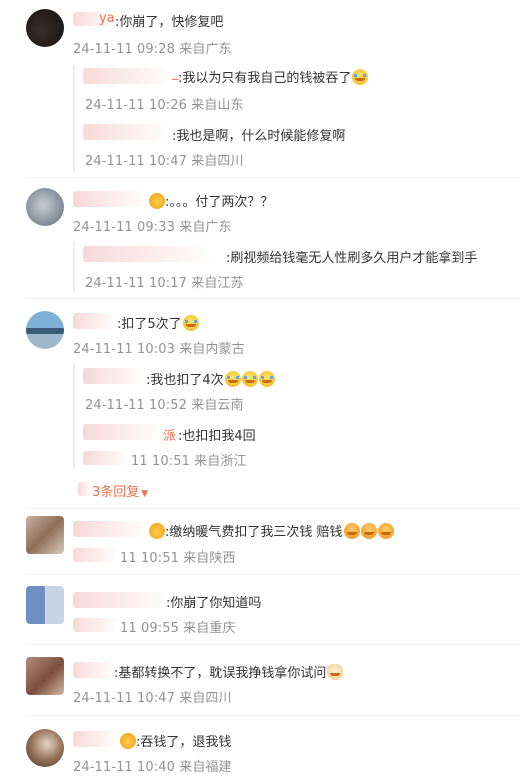 The width and height of the screenshot is (530, 781). Describe the element at coordinates (120, 490) in the screenshot. I see `more-replies-link: 3条回复 ▼` at that location.